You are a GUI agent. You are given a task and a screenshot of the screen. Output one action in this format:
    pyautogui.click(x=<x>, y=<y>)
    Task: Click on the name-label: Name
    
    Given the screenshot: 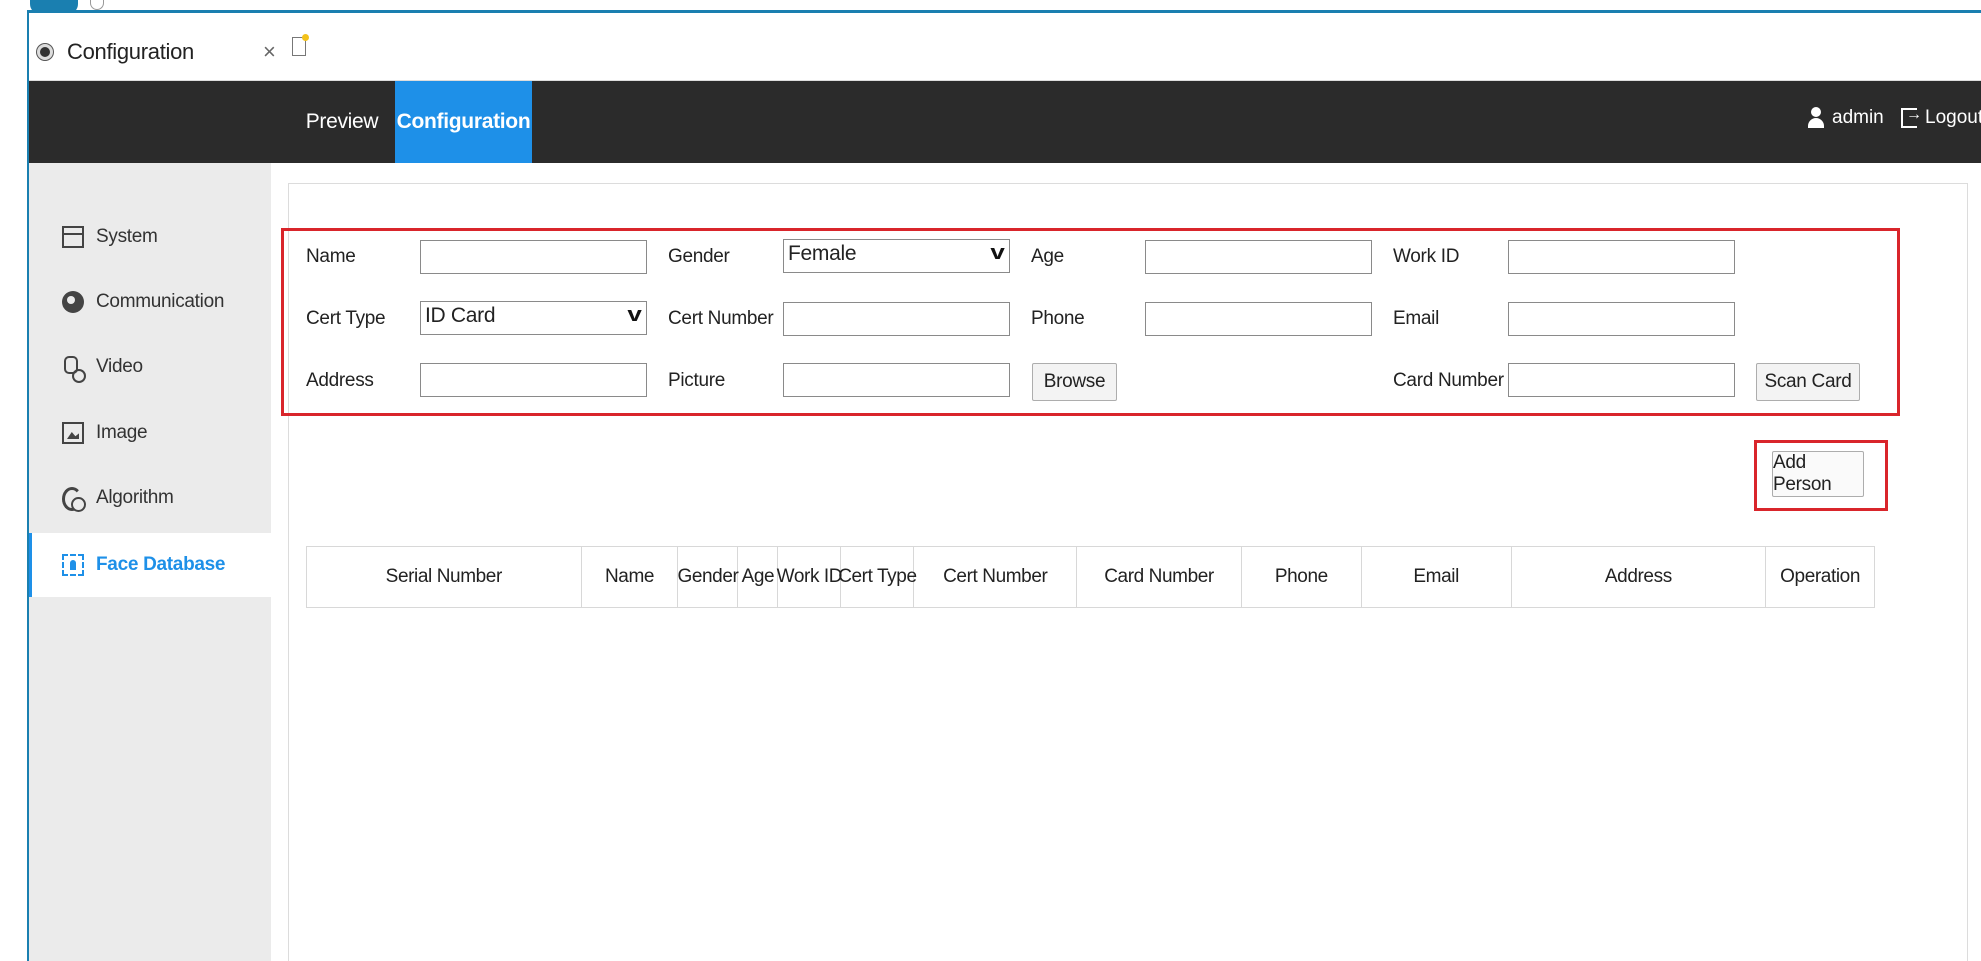 What is the action you would take?
    pyautogui.click(x=331, y=256)
    